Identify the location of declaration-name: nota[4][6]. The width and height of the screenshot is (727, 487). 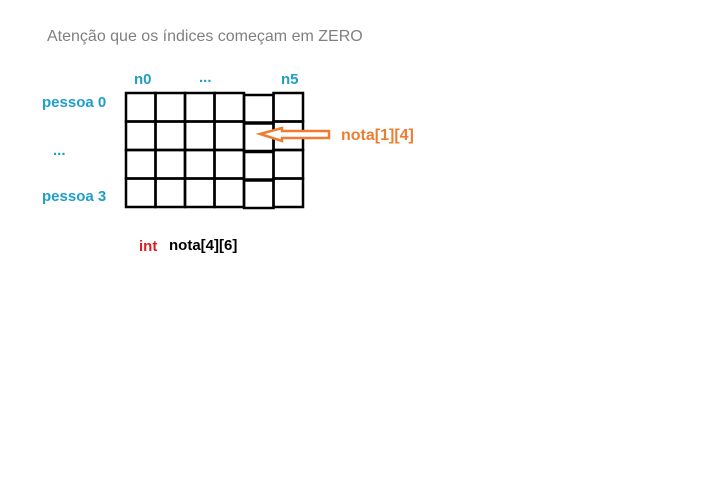
(203, 245).